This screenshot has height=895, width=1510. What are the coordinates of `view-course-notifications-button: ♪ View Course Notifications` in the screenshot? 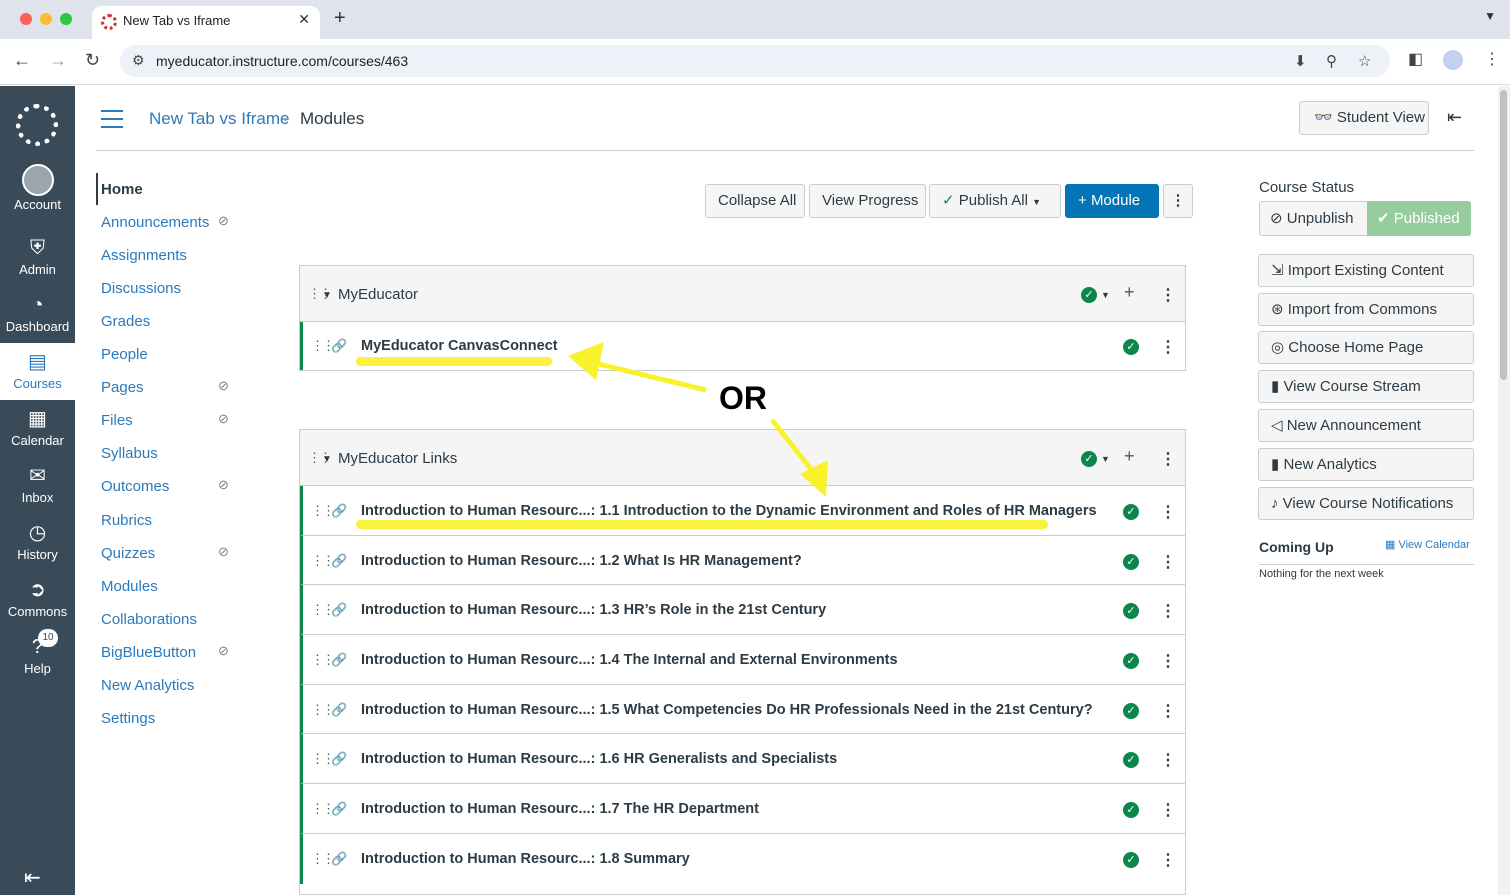 It's located at (1366, 503).